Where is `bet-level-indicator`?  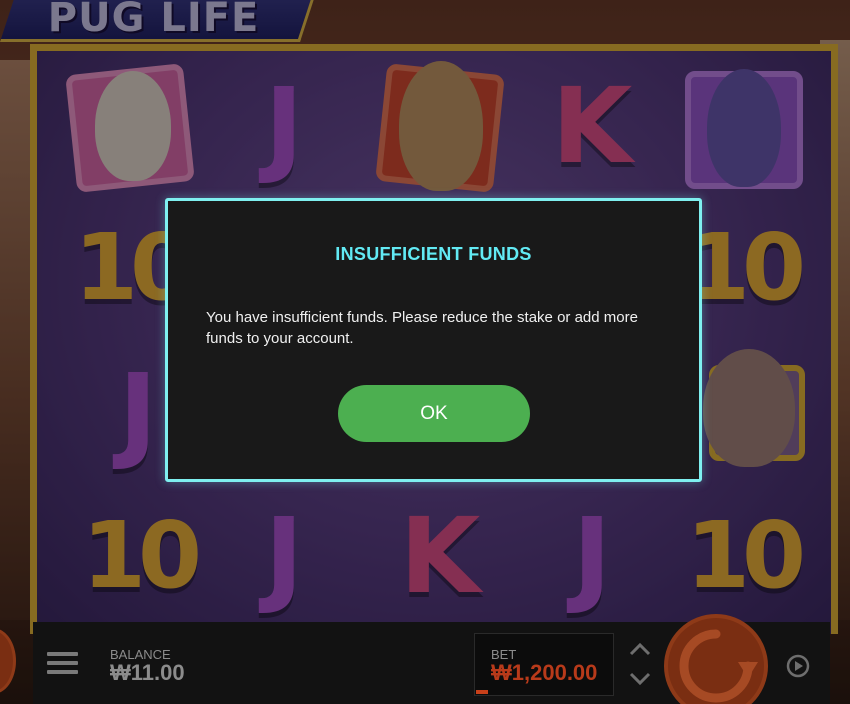 bet-level-indicator is located at coordinates (482, 692).